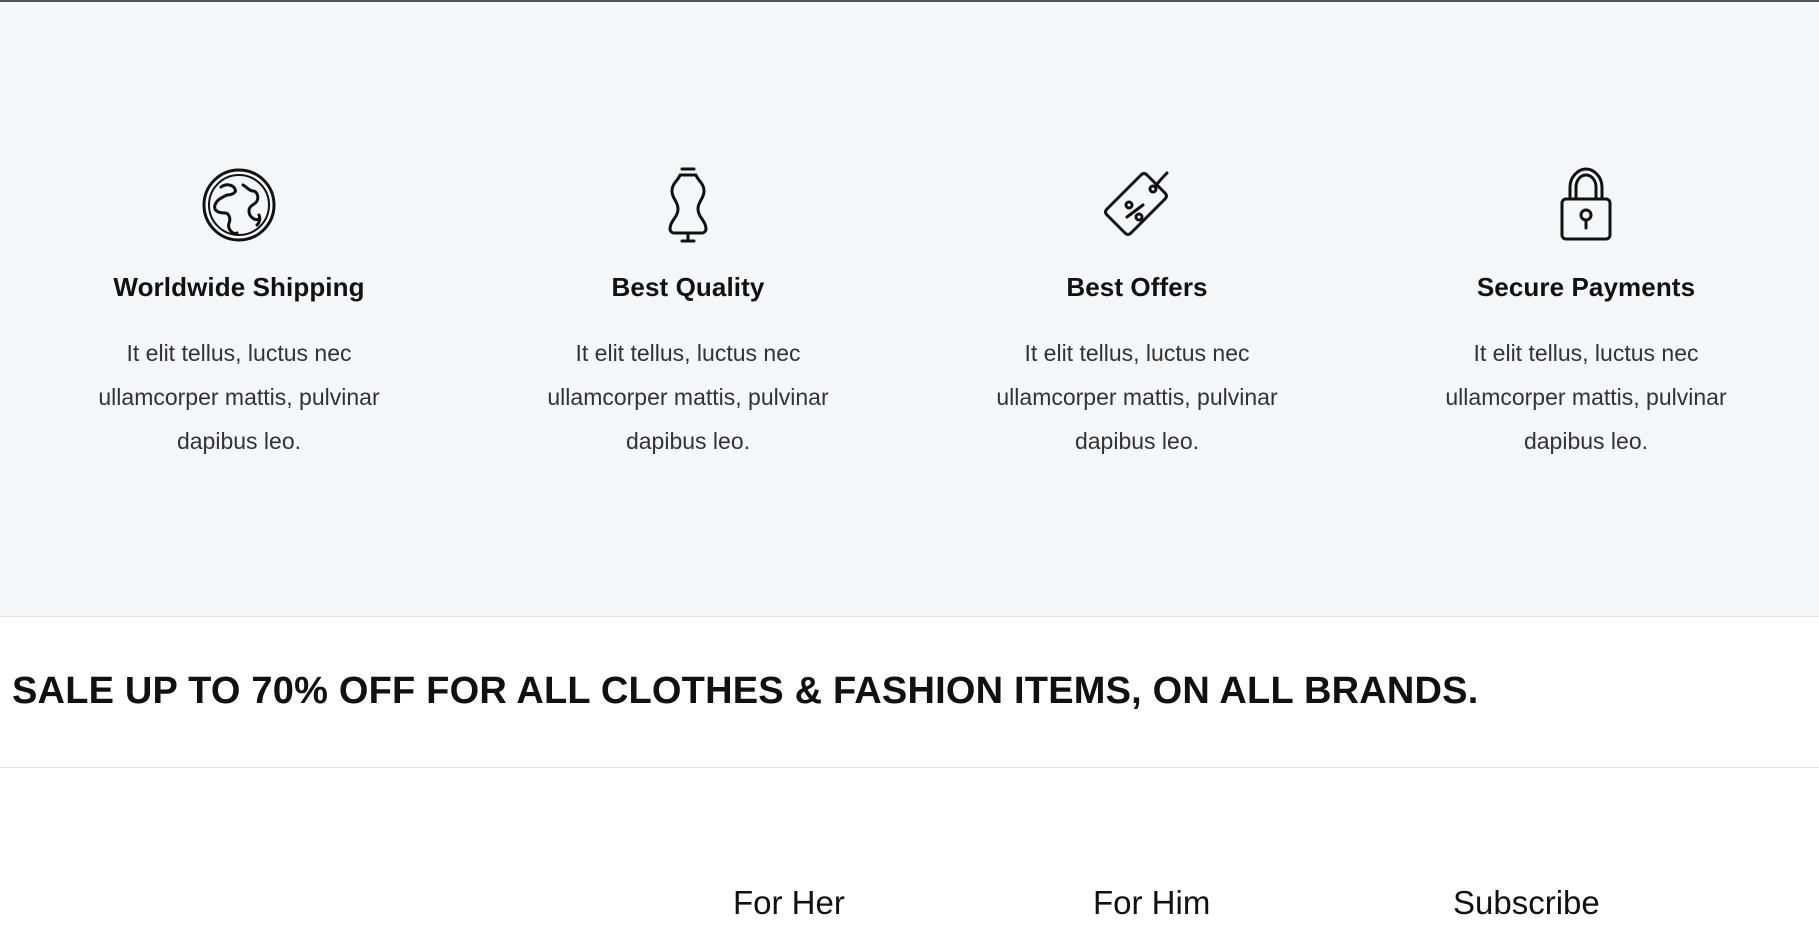  Describe the element at coordinates (789, 903) in the screenshot. I see `footer-title-for-her: For Her` at that location.